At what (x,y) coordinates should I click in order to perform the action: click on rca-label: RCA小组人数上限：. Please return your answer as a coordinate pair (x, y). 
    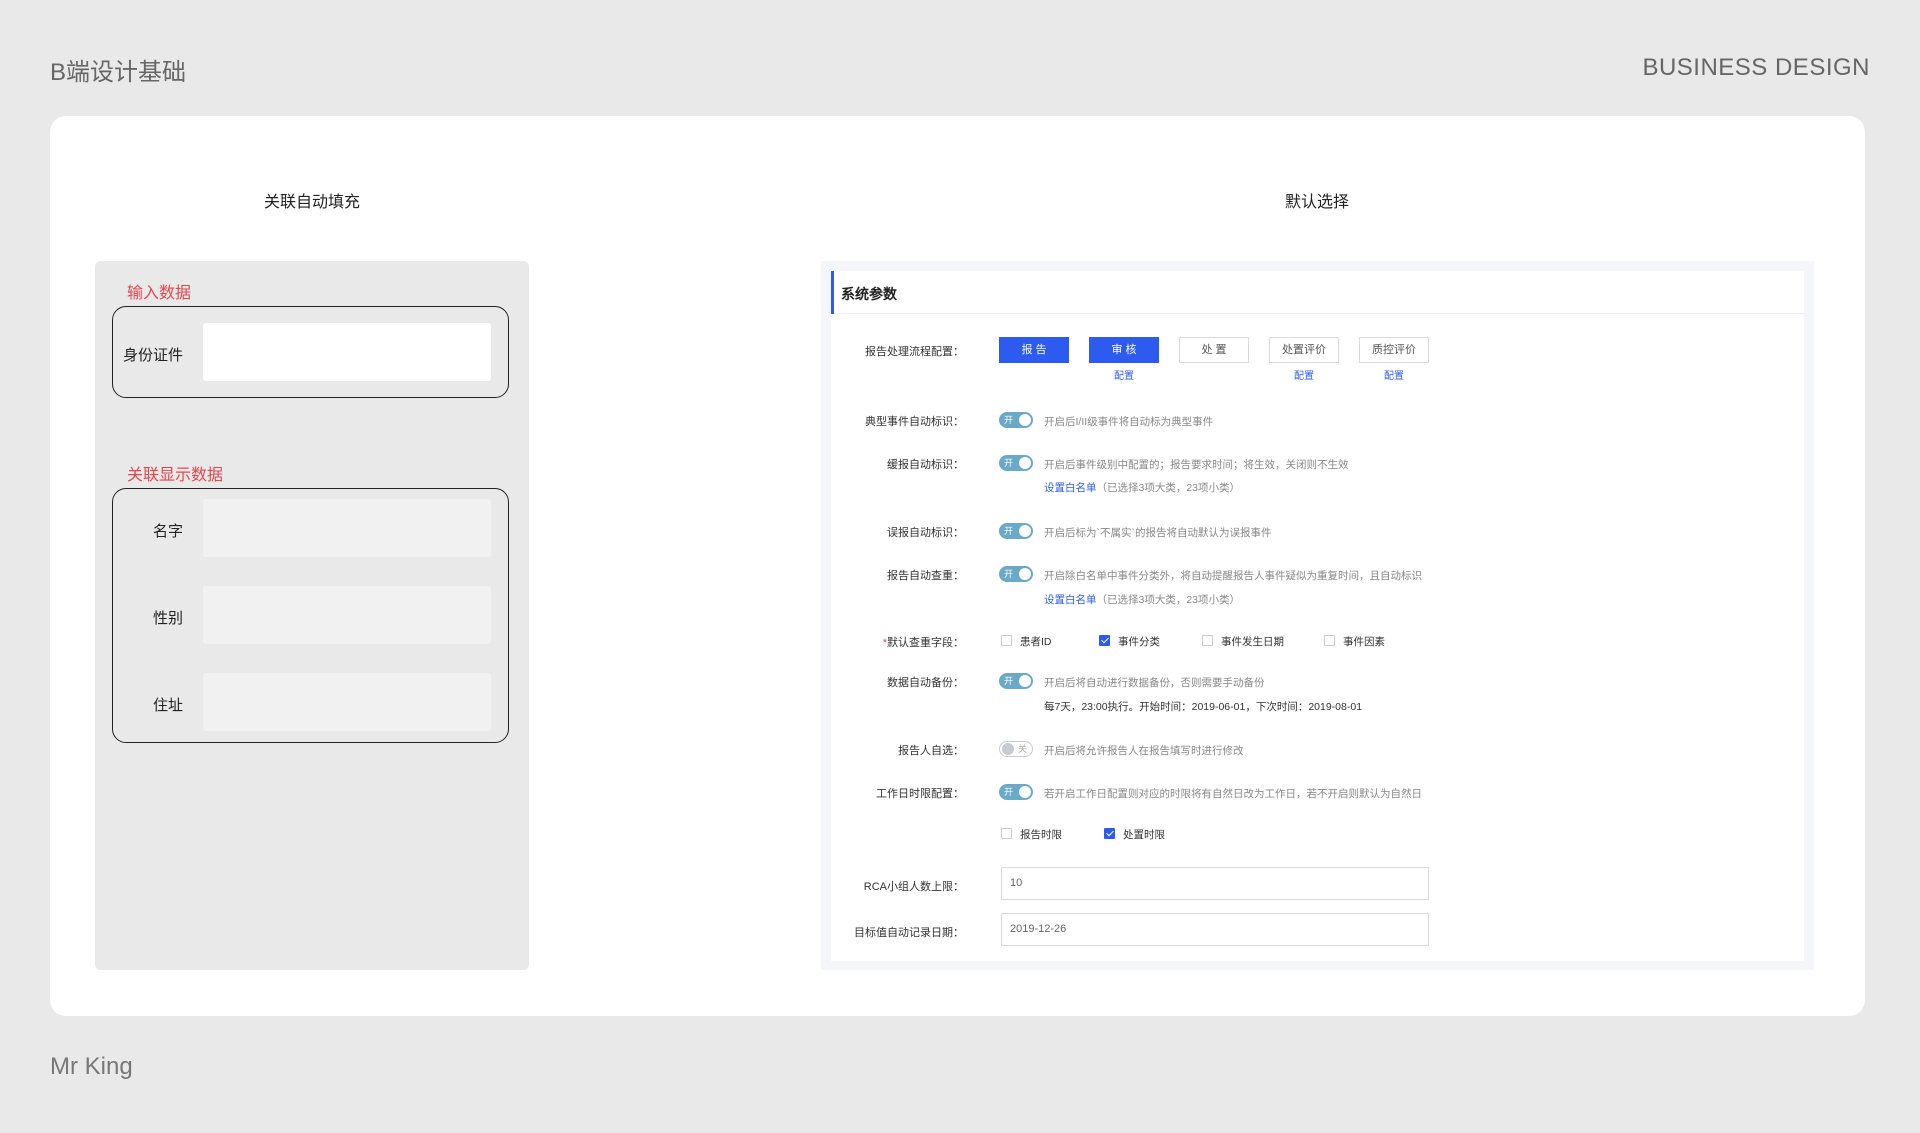
    Looking at the image, I should click on (913, 887).